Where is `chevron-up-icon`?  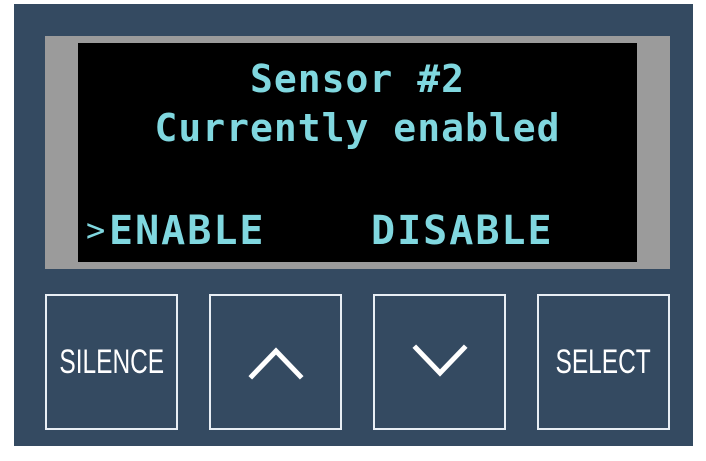 chevron-up-icon is located at coordinates (275, 363).